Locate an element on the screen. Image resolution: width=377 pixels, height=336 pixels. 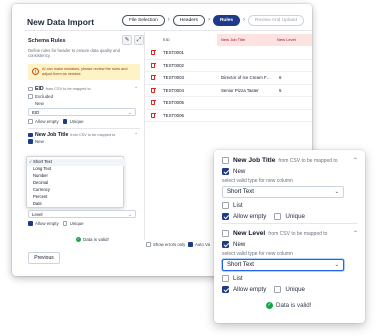
info-icon: ! is located at coordinates (35, 71).